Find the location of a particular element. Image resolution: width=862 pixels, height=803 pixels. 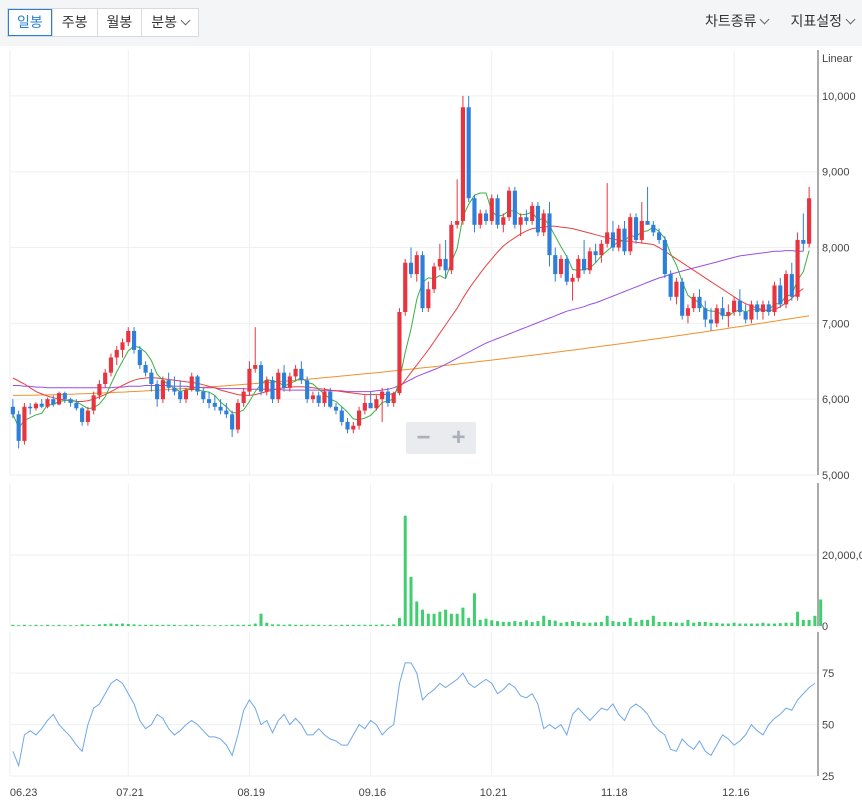

toolbar: 일봉 주봉 월봉 분봉 차트종류 지표설정 is located at coordinates (431, 23).